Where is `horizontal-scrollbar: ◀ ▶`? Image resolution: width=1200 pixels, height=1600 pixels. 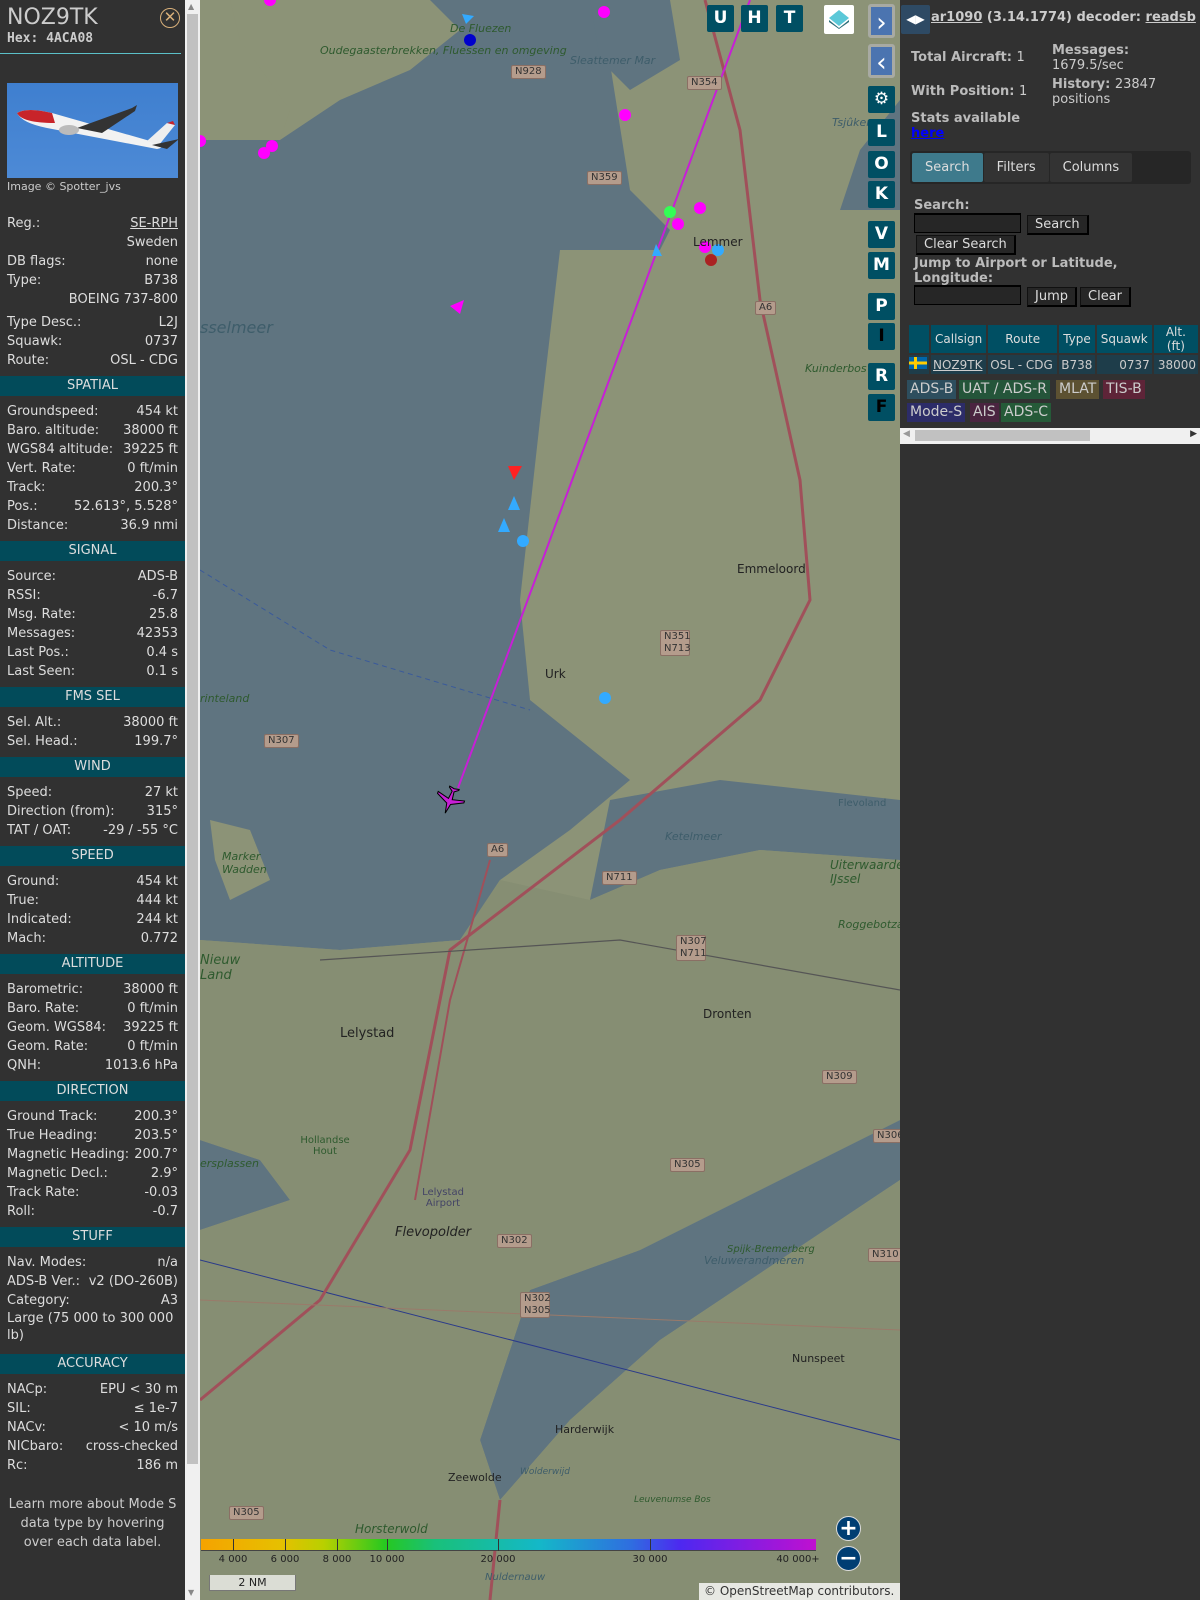 horizontal-scrollbar: ◀ ▶ is located at coordinates (1050, 436).